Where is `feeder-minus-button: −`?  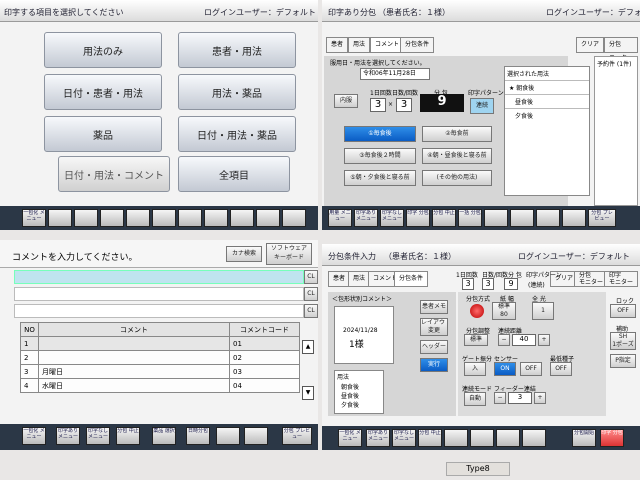 feeder-minus-button: − is located at coordinates (500, 398).